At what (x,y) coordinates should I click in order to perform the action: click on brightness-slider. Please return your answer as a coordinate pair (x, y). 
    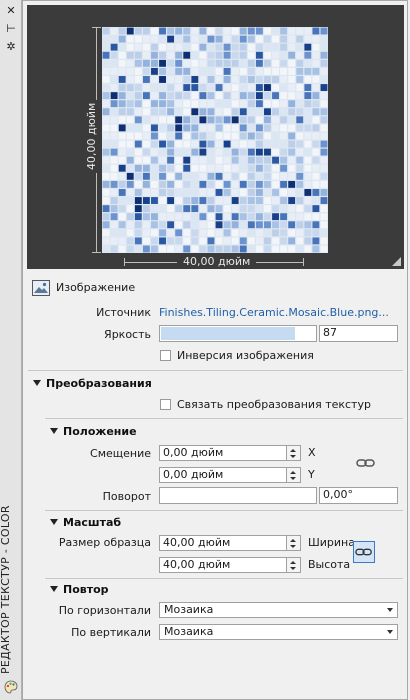
    Looking at the image, I should click on (238, 333).